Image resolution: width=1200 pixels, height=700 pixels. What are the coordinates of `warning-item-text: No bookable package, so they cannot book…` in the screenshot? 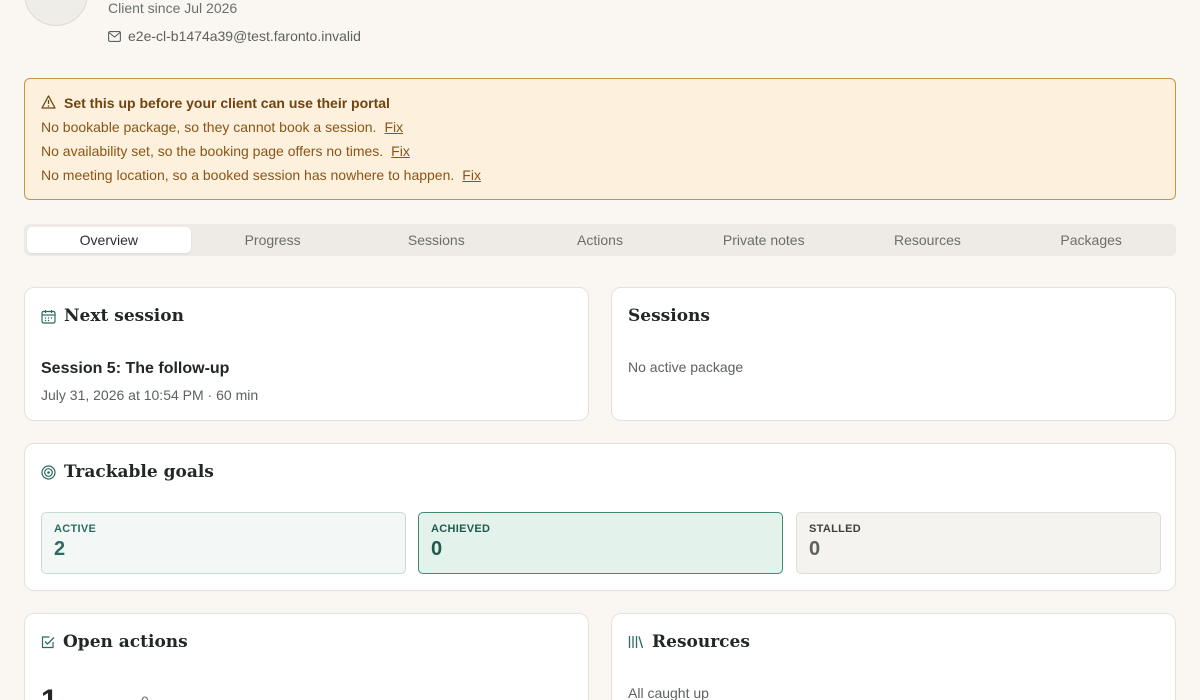 It's located at (209, 127).